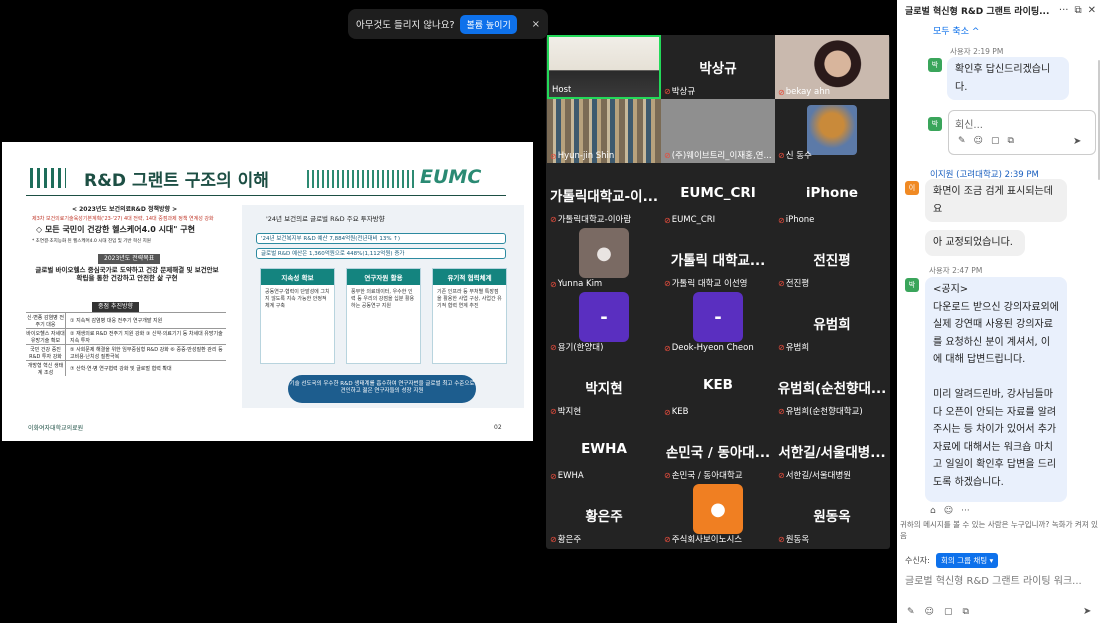 The image size is (1100, 623). What do you see at coordinates (604, 195) in the screenshot?
I see `participant-tile: 가톨릭대학교-이... ⊘ 가톨릭대학교-이아람` at bounding box center [604, 195].